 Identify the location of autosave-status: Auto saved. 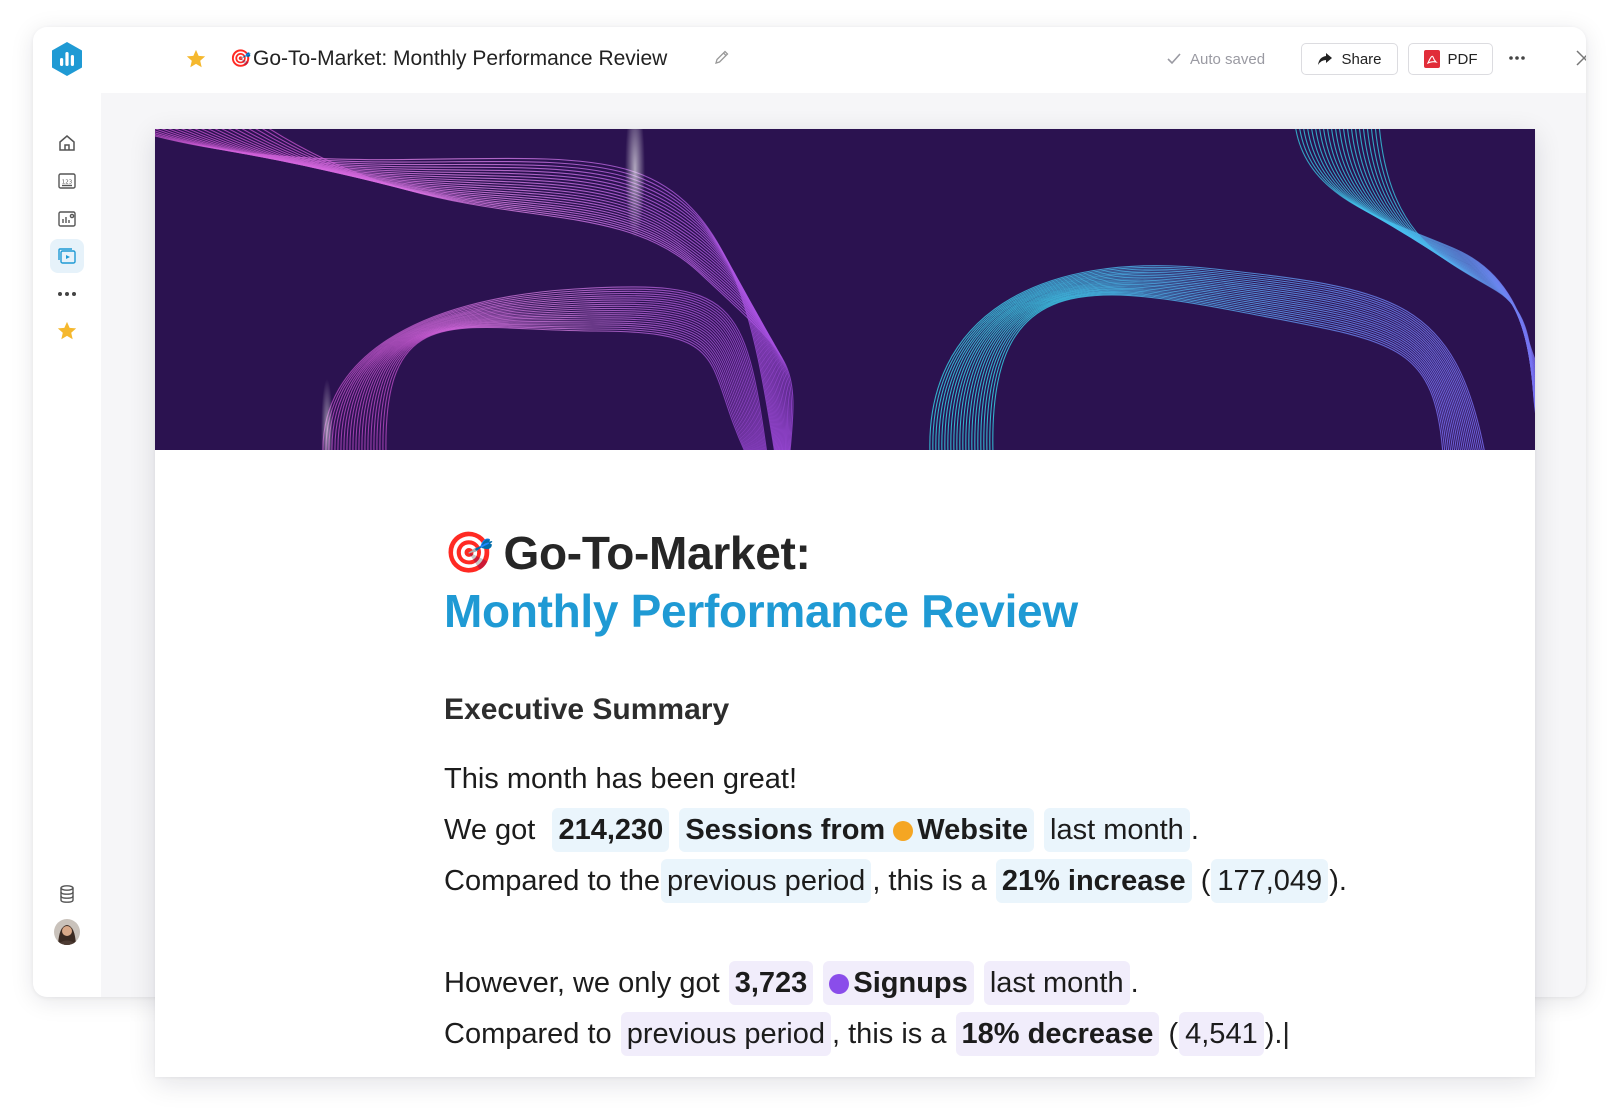
(1215, 59).